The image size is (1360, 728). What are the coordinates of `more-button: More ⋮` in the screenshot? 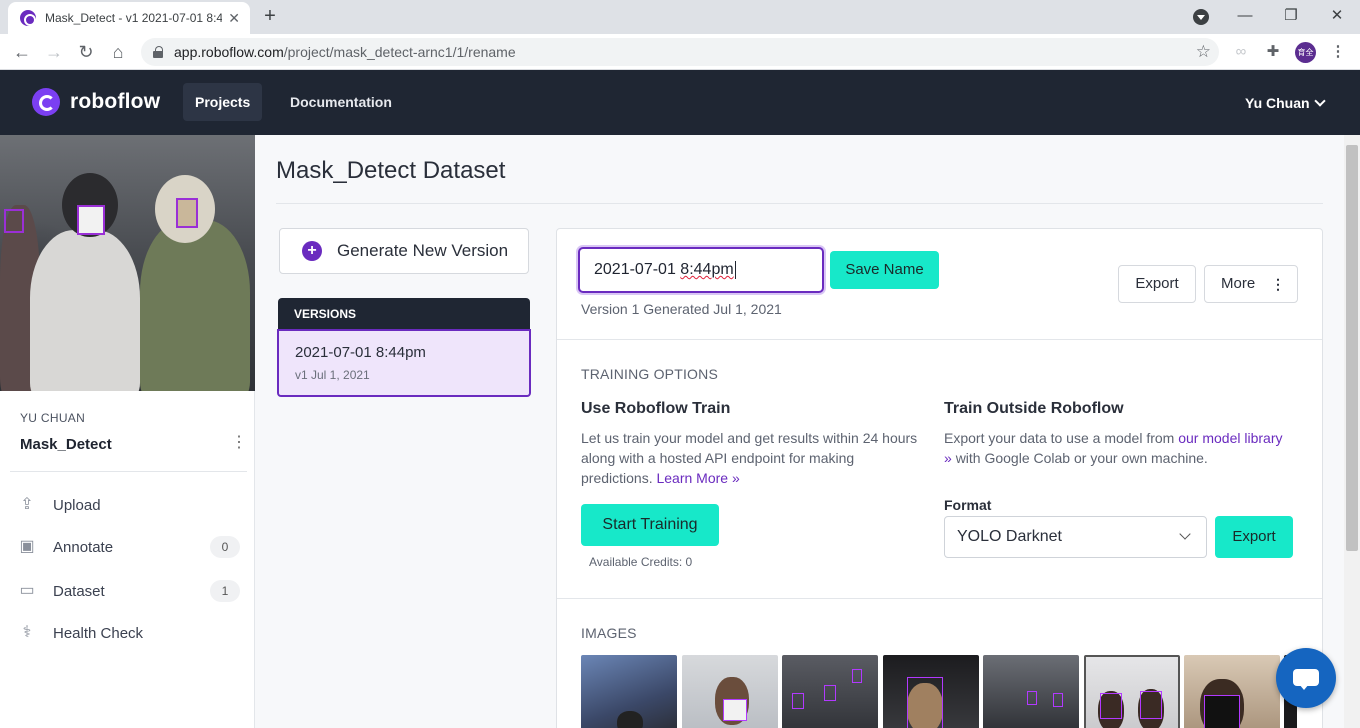 It's located at (1251, 284).